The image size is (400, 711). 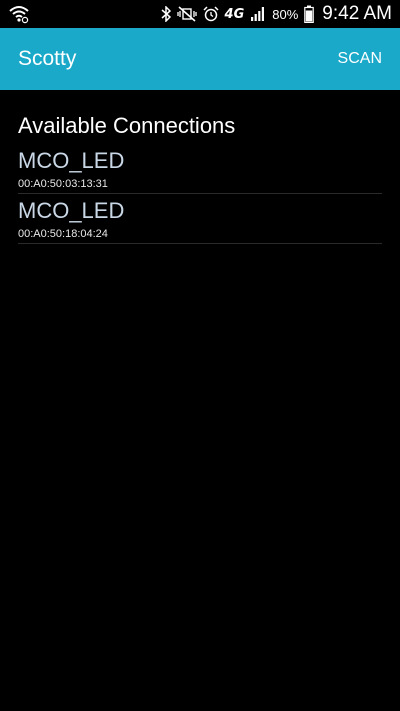 What do you see at coordinates (200, 14) in the screenshot?
I see `status-bar: 4G 80% 9:42 AM` at bounding box center [200, 14].